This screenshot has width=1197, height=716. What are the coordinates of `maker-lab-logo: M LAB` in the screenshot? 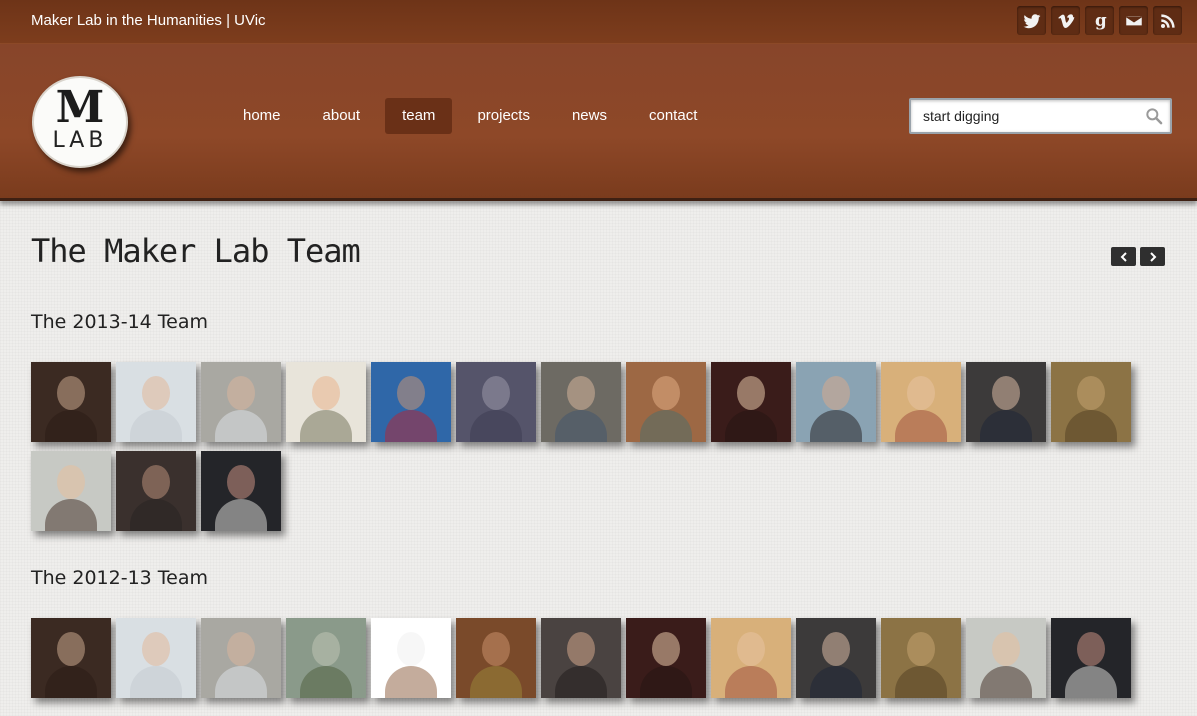 It's located at (80, 122).